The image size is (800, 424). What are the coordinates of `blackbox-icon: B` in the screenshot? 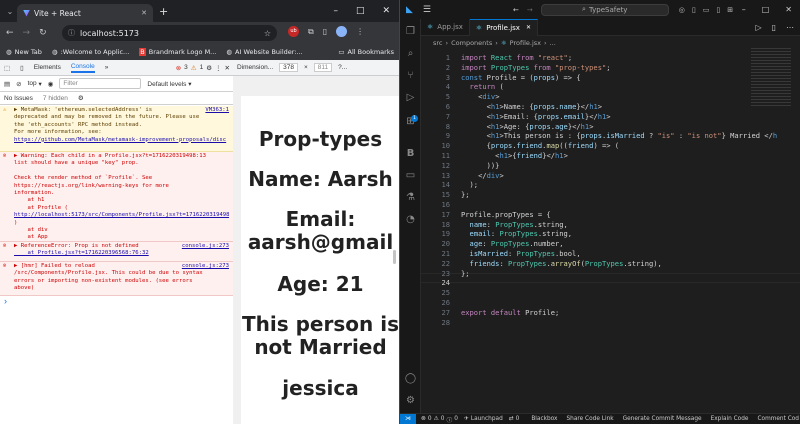 It's located at (410, 153).